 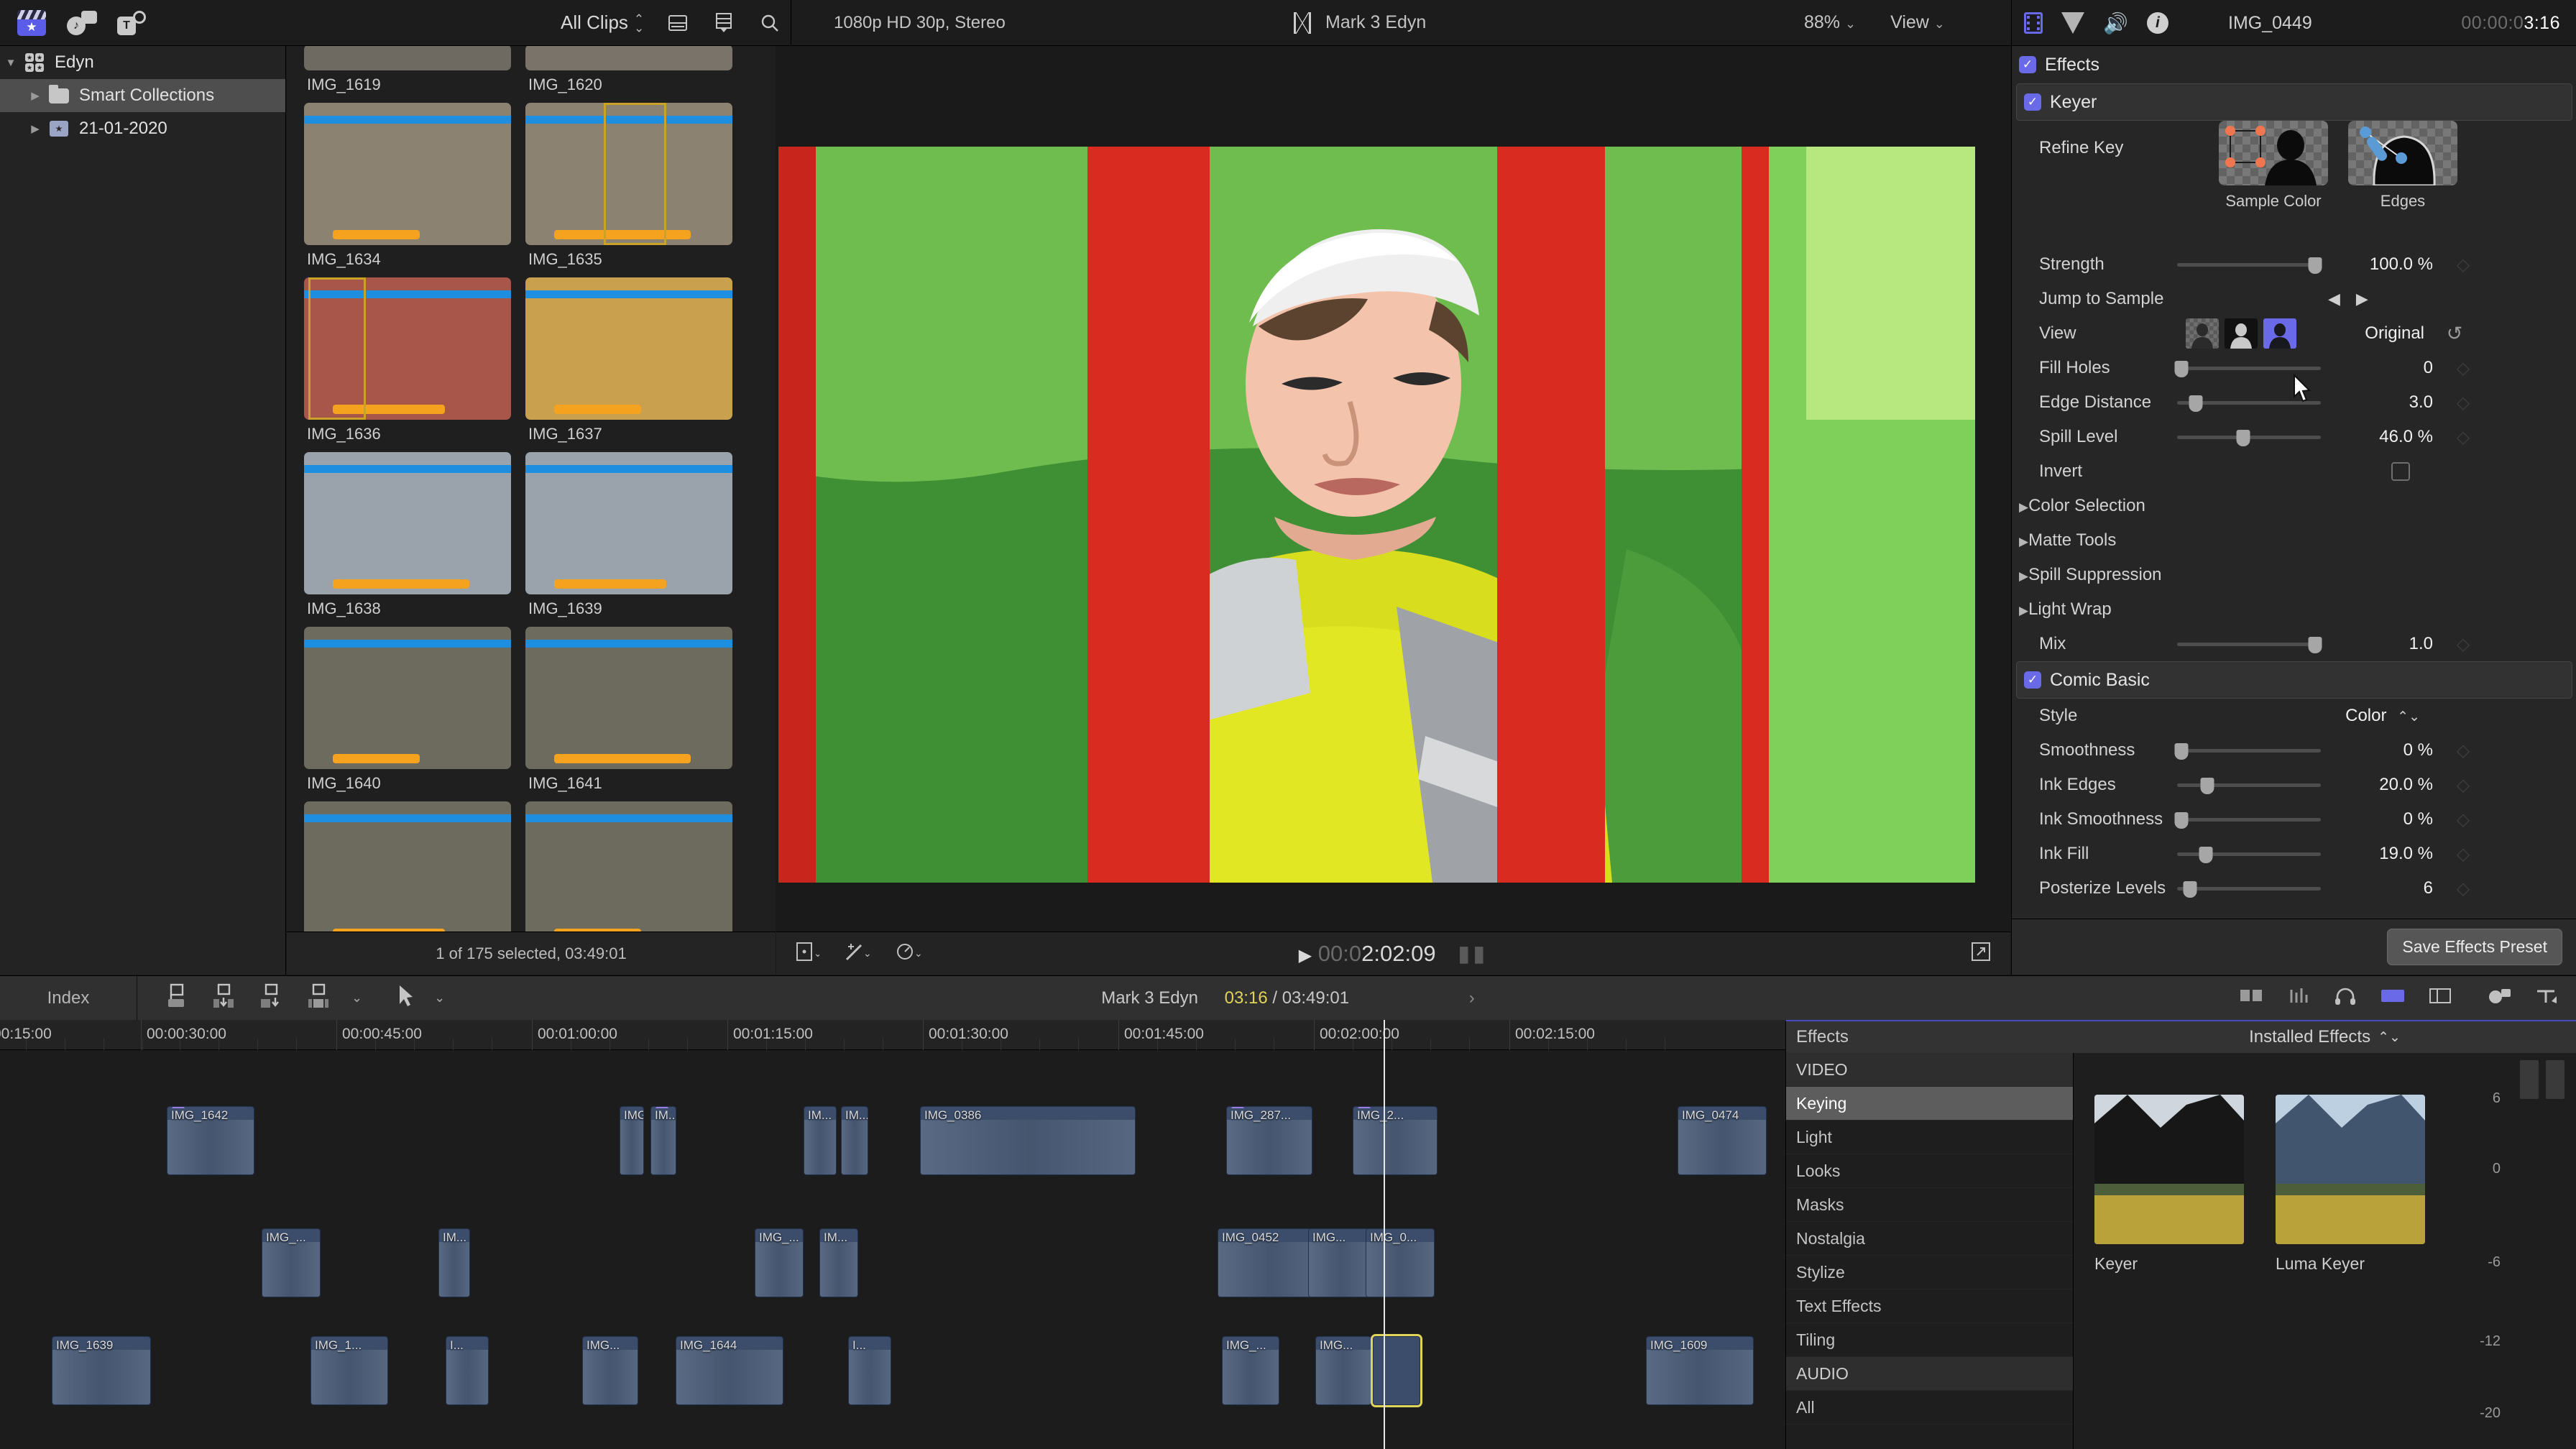 What do you see at coordinates (132, 23) in the screenshot?
I see `titles-icon: T` at bounding box center [132, 23].